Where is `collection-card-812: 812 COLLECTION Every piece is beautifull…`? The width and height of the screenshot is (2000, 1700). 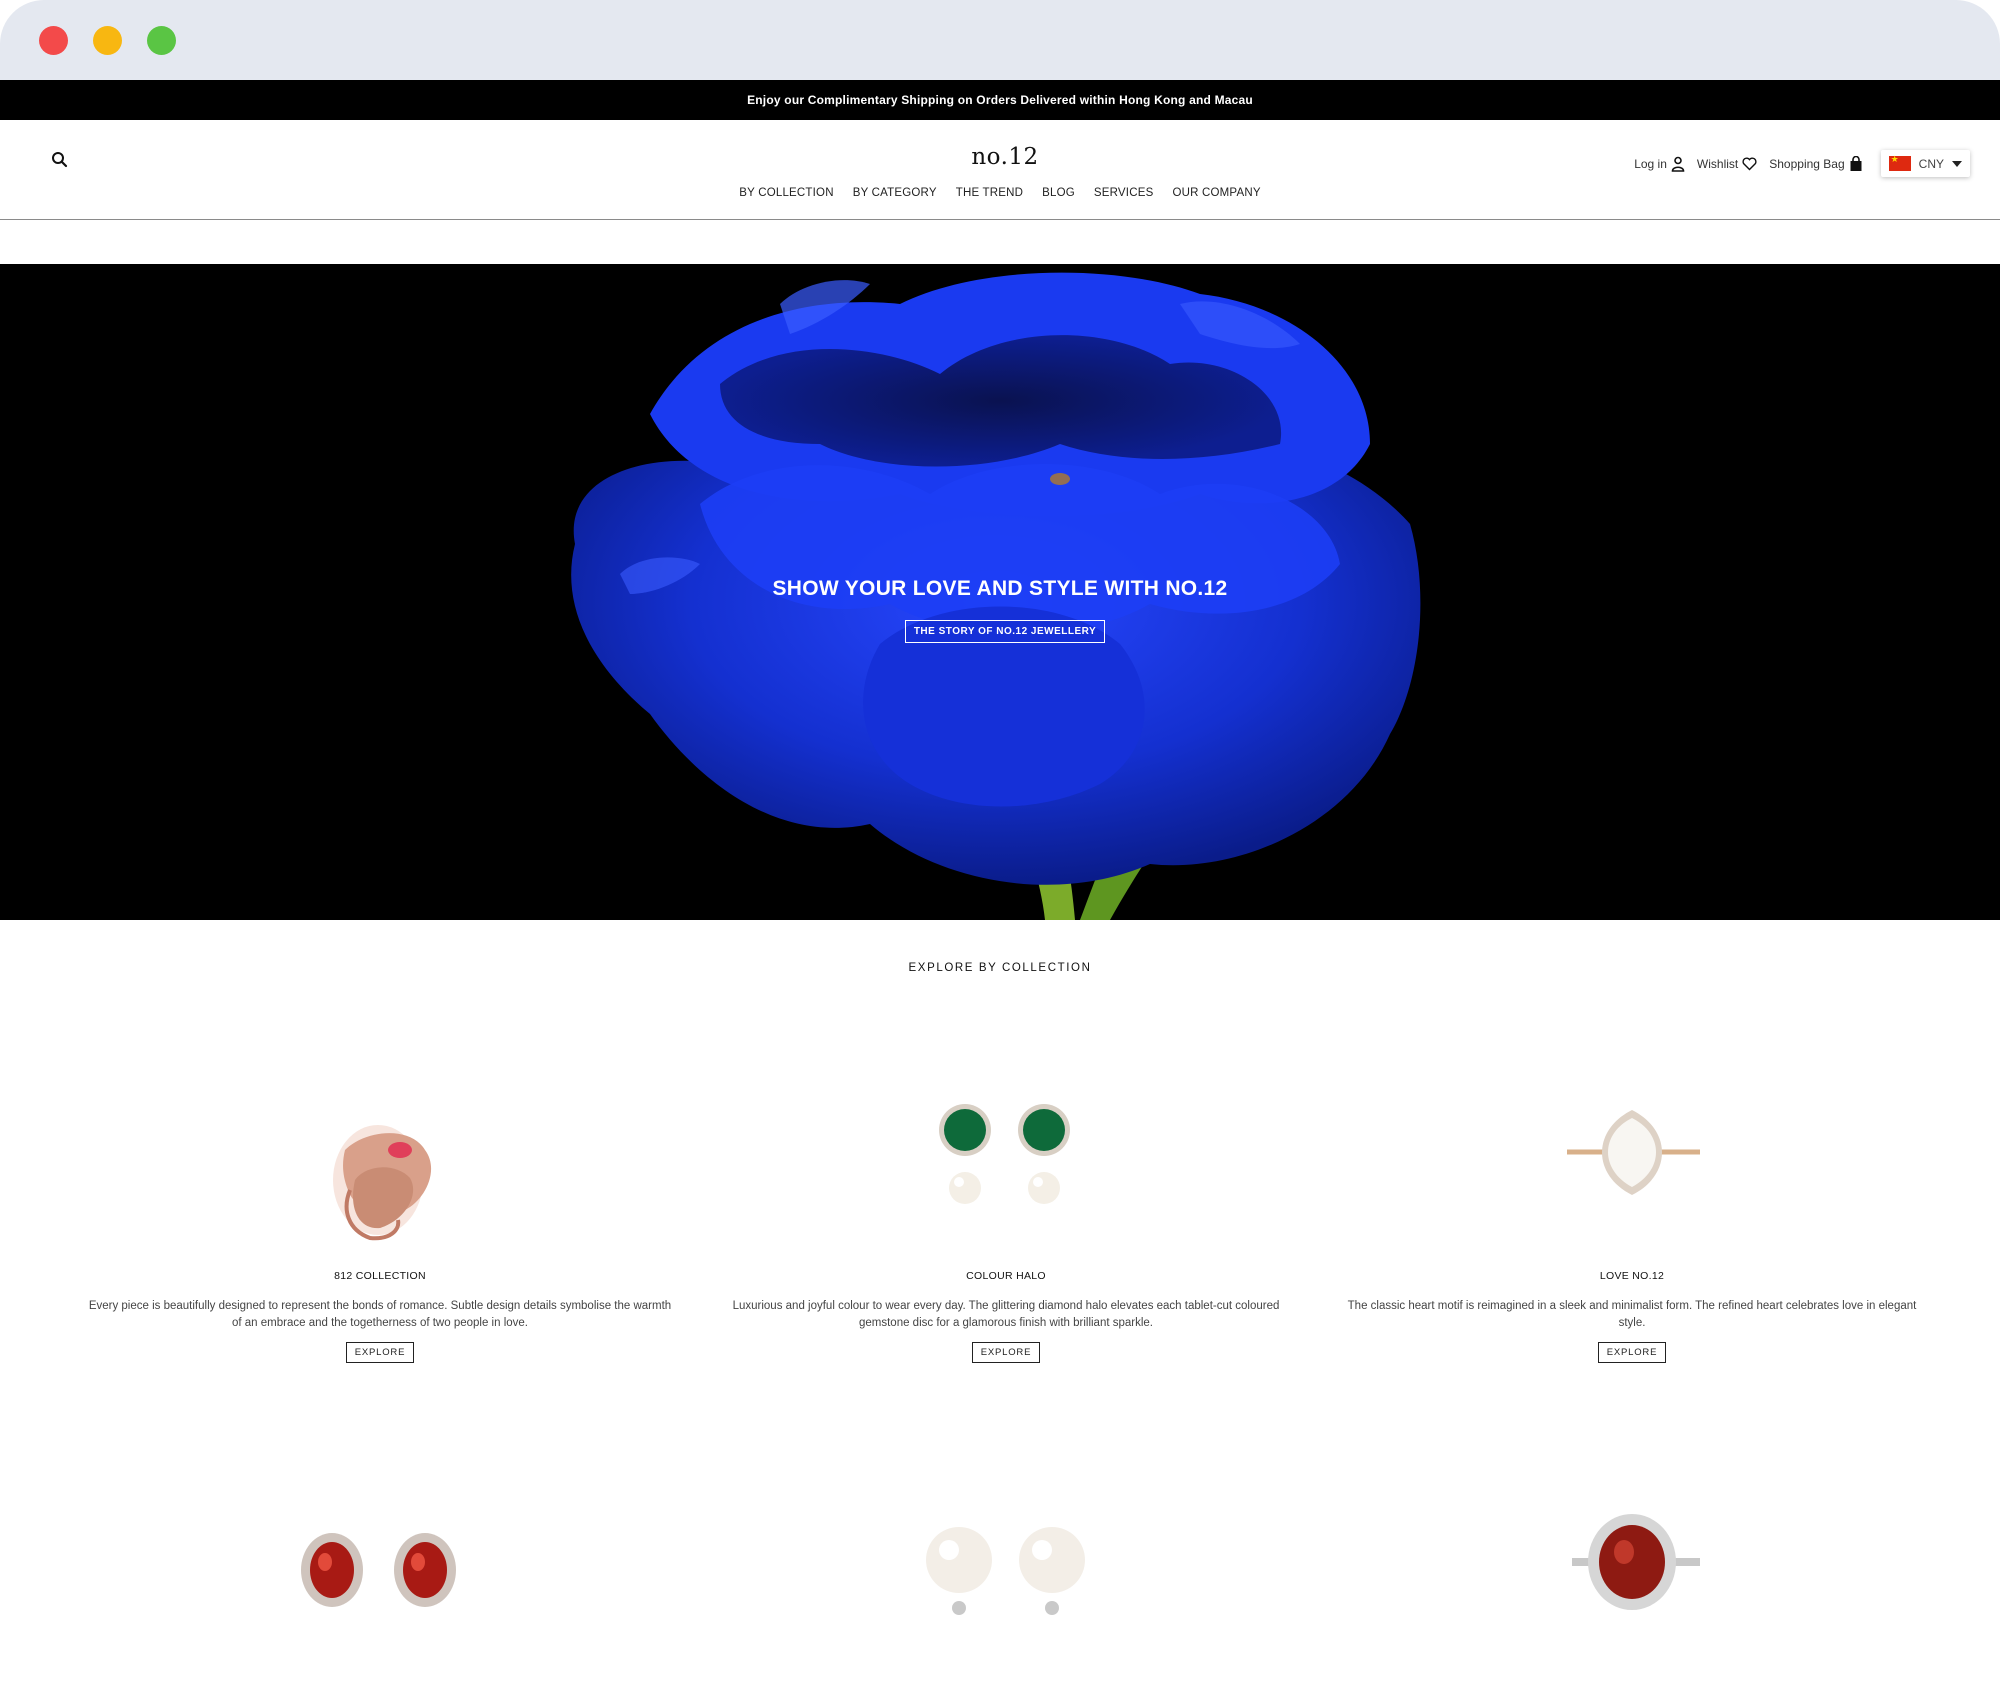
collection-card-812: 812 COLLECTION Every piece is beautifull… is located at coordinates (380, 1216).